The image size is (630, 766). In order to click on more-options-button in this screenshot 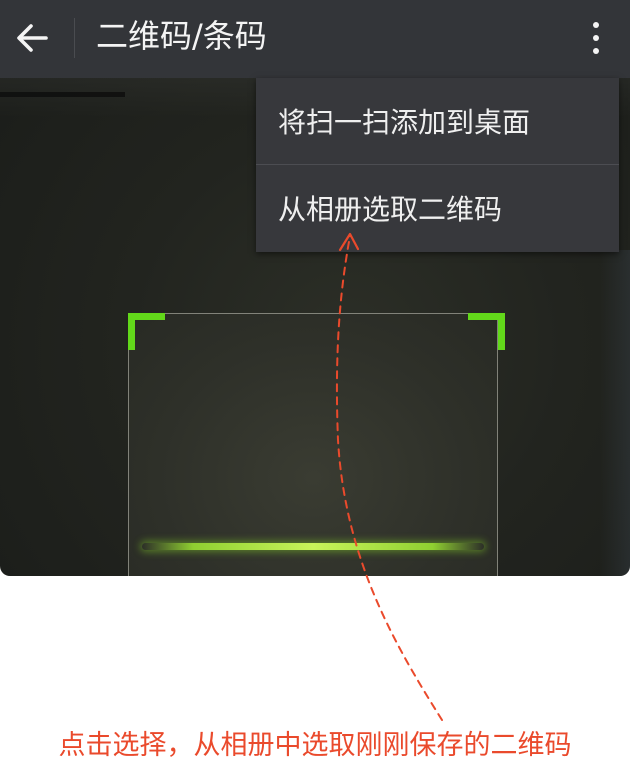, I will do `click(596, 38)`.